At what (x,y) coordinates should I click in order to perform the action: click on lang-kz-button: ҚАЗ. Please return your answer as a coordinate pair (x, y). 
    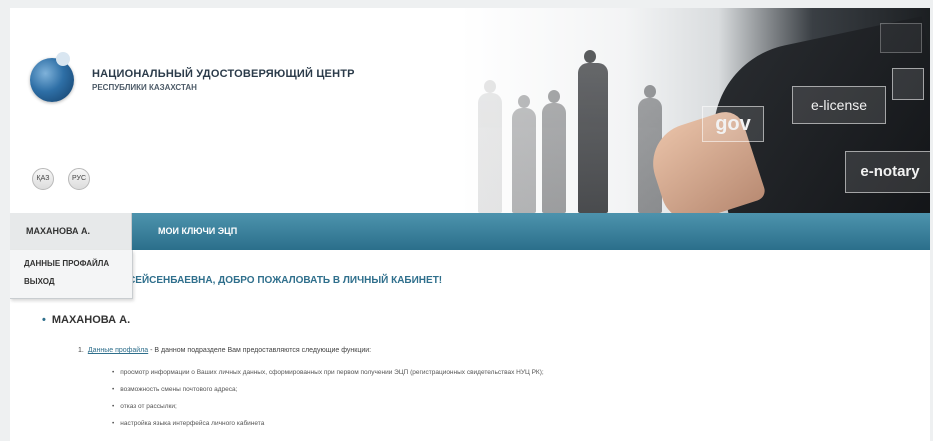
    Looking at the image, I should click on (43, 179).